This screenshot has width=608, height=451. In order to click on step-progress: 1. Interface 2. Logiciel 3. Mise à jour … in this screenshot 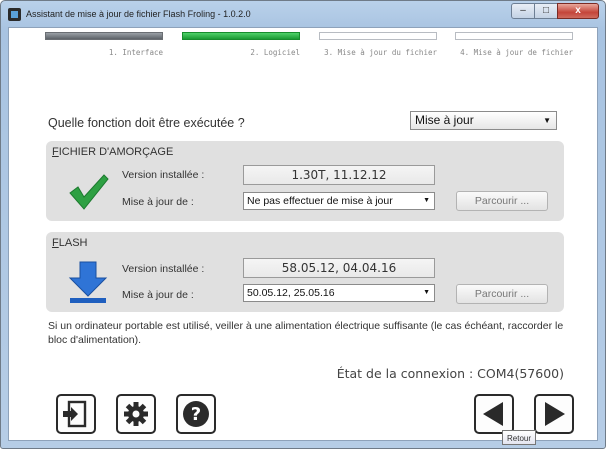, I will do `click(309, 52)`.